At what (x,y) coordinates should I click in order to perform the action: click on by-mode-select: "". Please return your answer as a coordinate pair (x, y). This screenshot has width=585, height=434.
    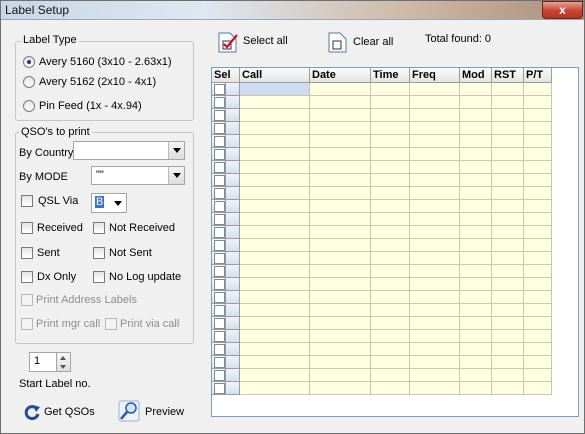
    Looking at the image, I should click on (138, 175).